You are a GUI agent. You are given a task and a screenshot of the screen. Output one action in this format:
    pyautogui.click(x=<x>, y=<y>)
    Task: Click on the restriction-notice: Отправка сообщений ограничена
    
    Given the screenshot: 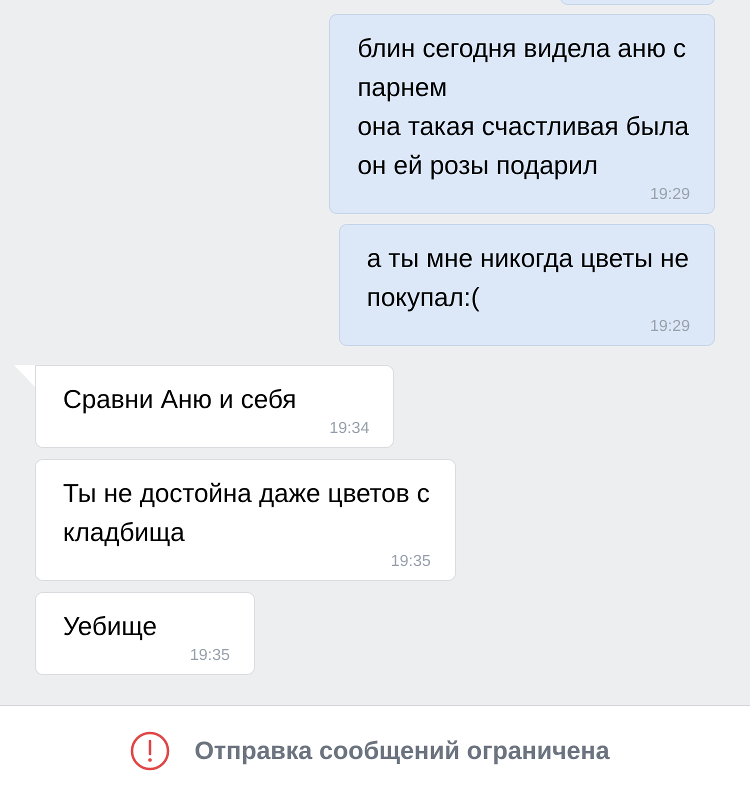 What is the action you would take?
    pyautogui.click(x=402, y=751)
    